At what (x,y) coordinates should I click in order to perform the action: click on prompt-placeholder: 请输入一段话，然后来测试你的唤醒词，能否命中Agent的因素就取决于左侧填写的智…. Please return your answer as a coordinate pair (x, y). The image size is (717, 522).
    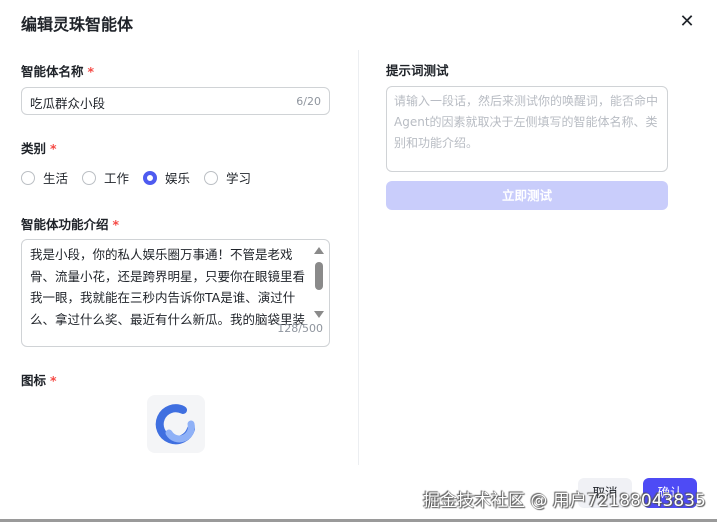
    Looking at the image, I should click on (526, 122).